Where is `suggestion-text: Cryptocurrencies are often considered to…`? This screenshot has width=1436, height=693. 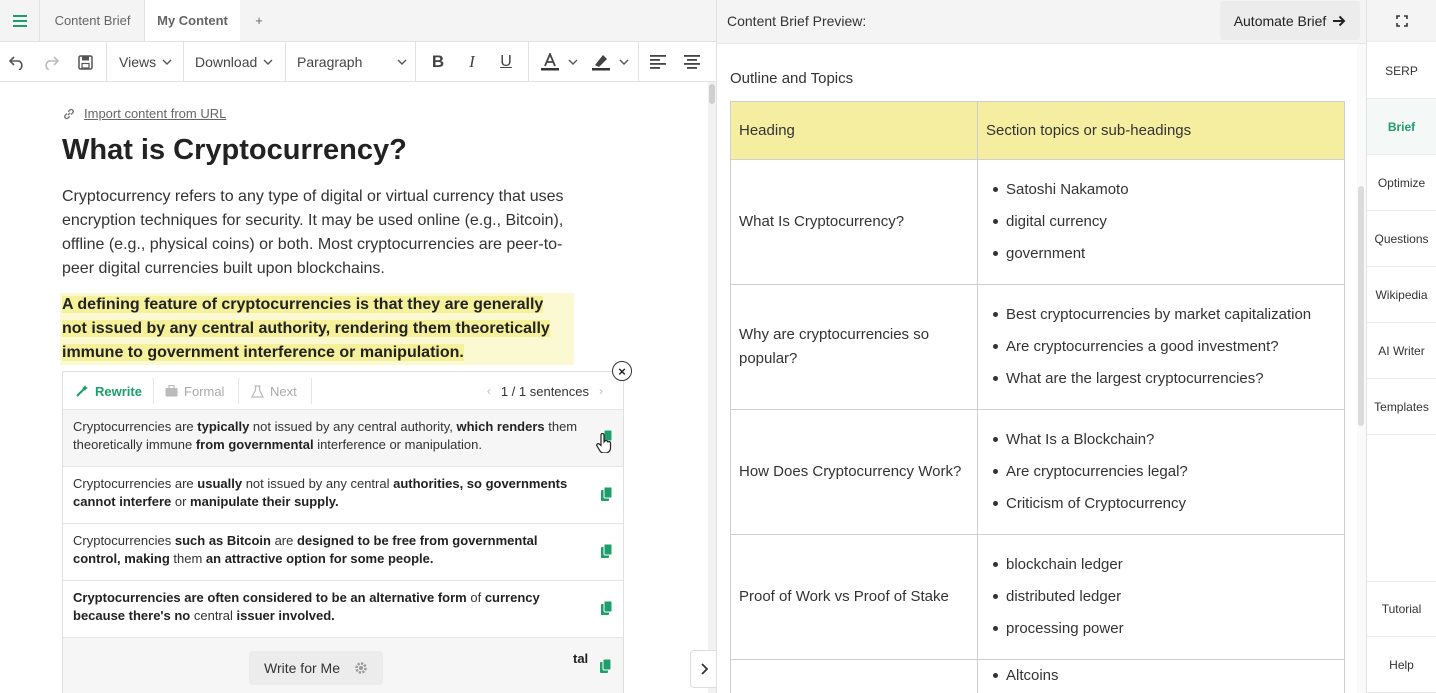
suggestion-text: Cryptocurrencies are often considered to… is located at coordinates (328, 607).